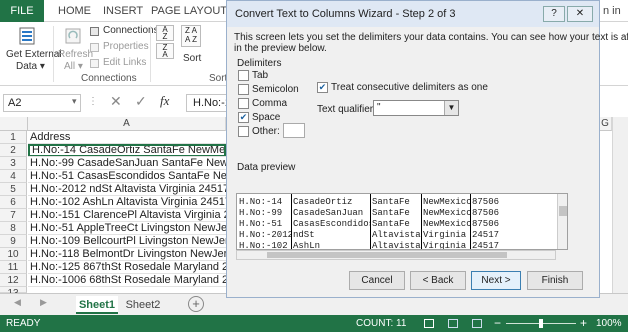 This screenshot has height=332, width=628. I want to click on row-header: 7, so click(13, 215).